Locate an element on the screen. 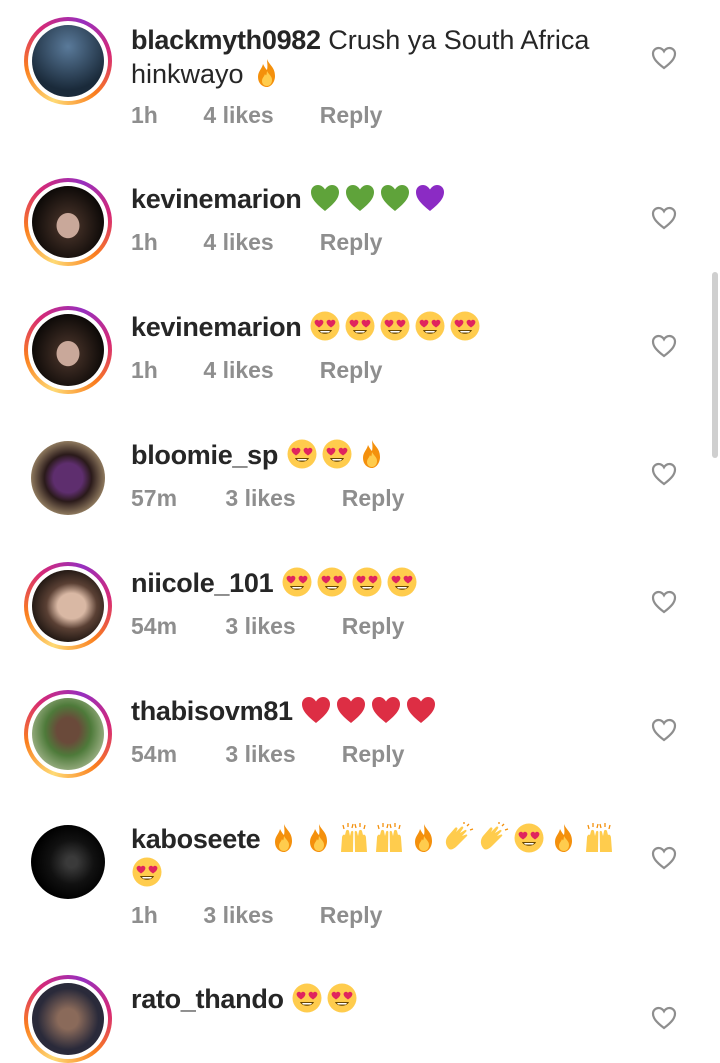  comment-username: blackmyth0982 is located at coordinates (226, 40).